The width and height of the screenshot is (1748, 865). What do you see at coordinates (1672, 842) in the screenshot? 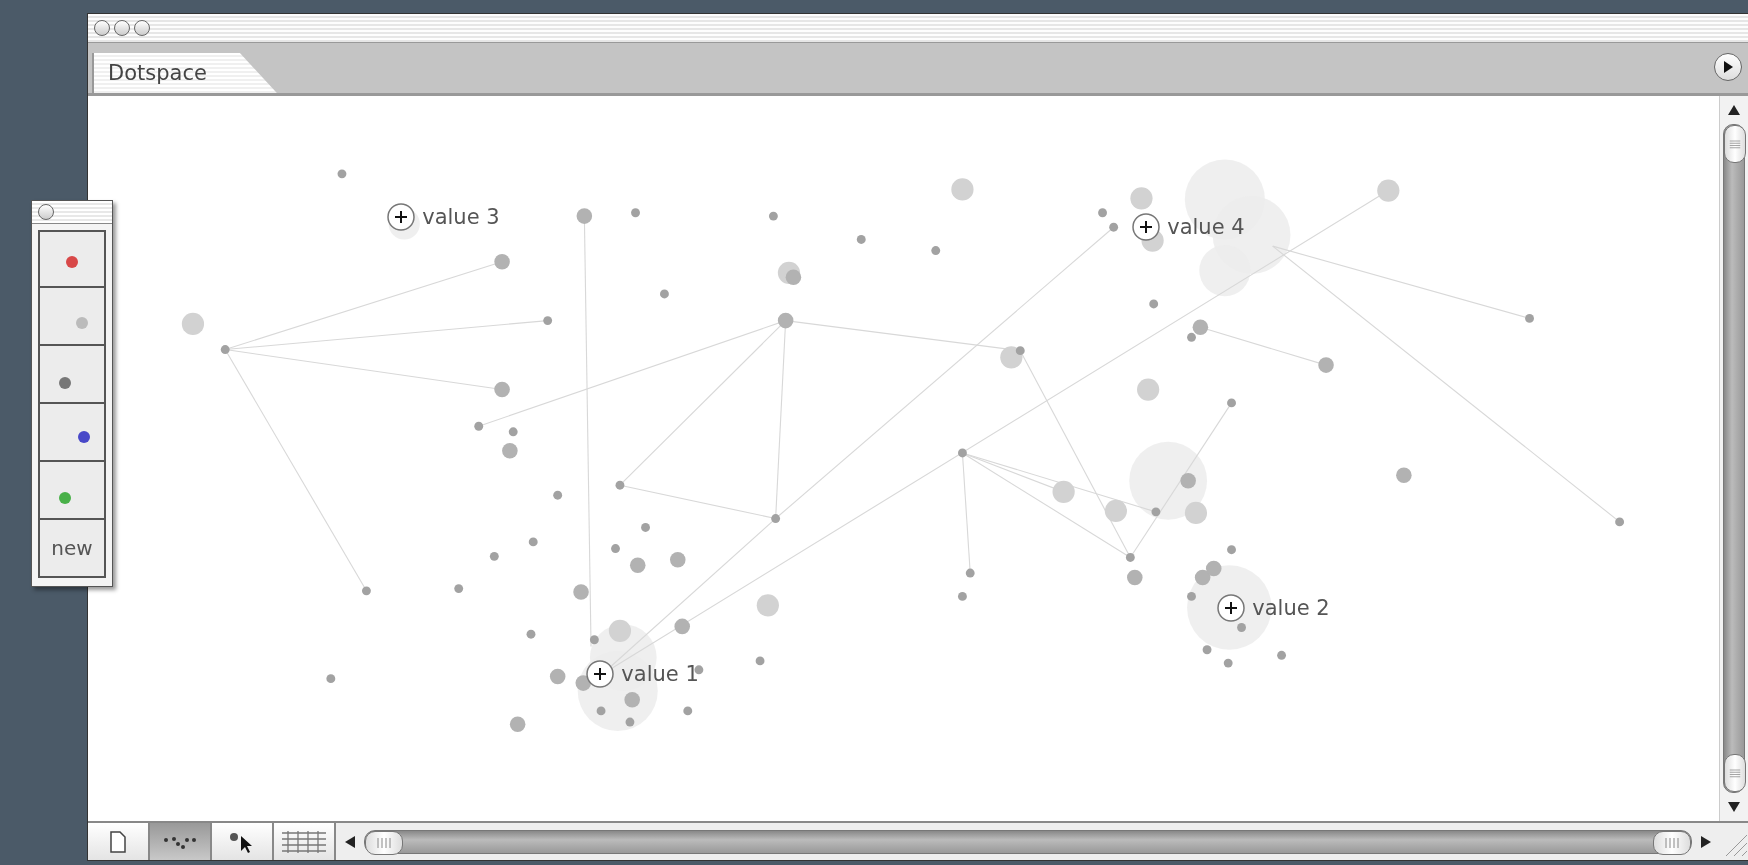
I see `grip-icon` at bounding box center [1672, 842].